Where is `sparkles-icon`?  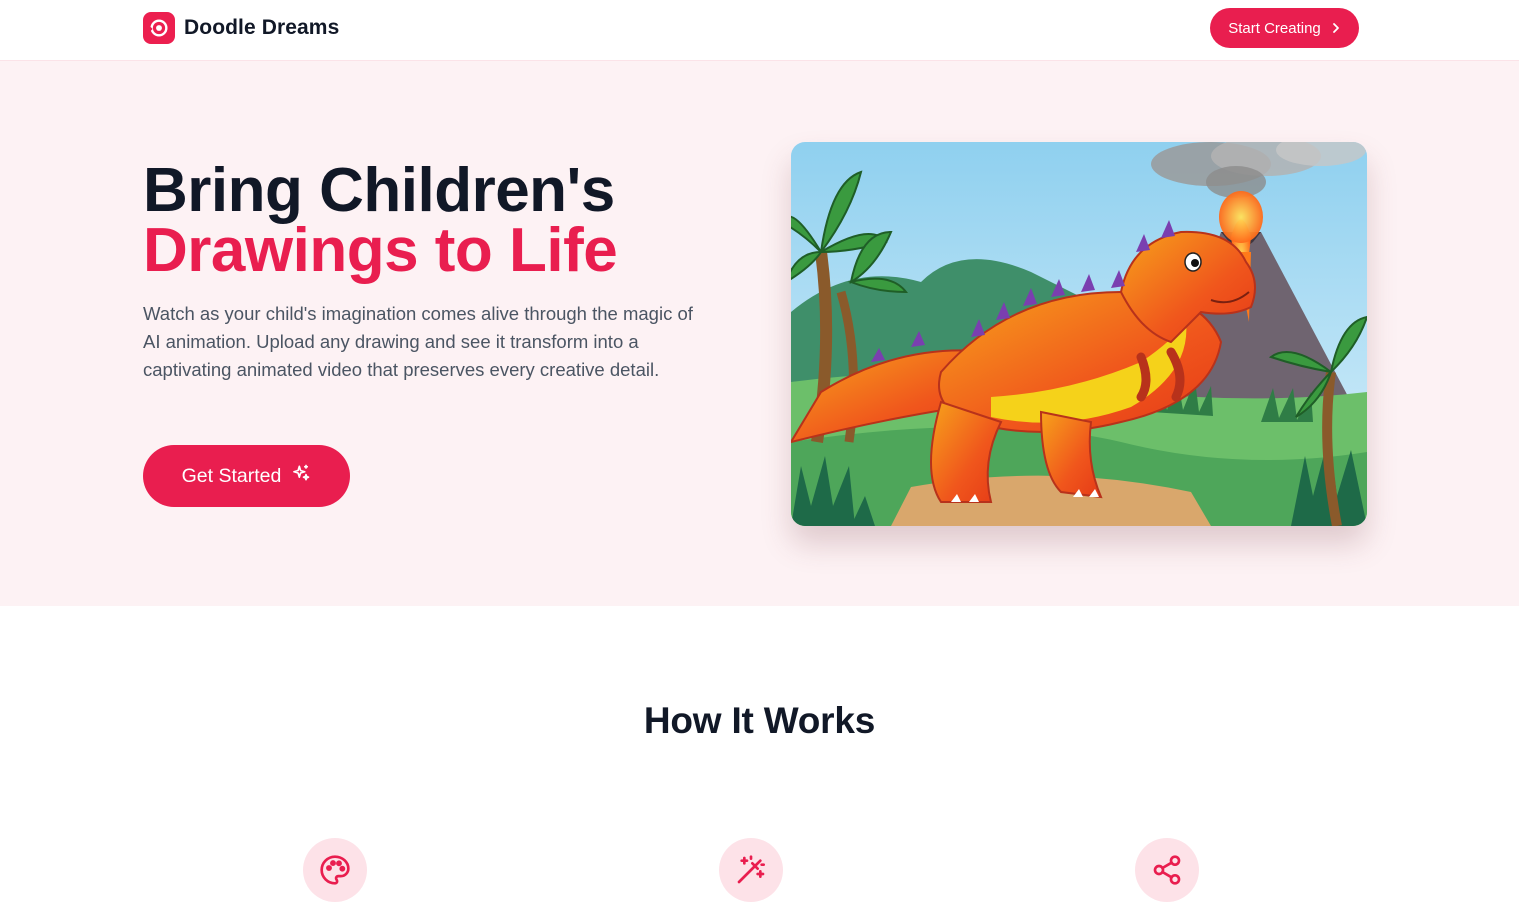 sparkles-icon is located at coordinates (301, 476).